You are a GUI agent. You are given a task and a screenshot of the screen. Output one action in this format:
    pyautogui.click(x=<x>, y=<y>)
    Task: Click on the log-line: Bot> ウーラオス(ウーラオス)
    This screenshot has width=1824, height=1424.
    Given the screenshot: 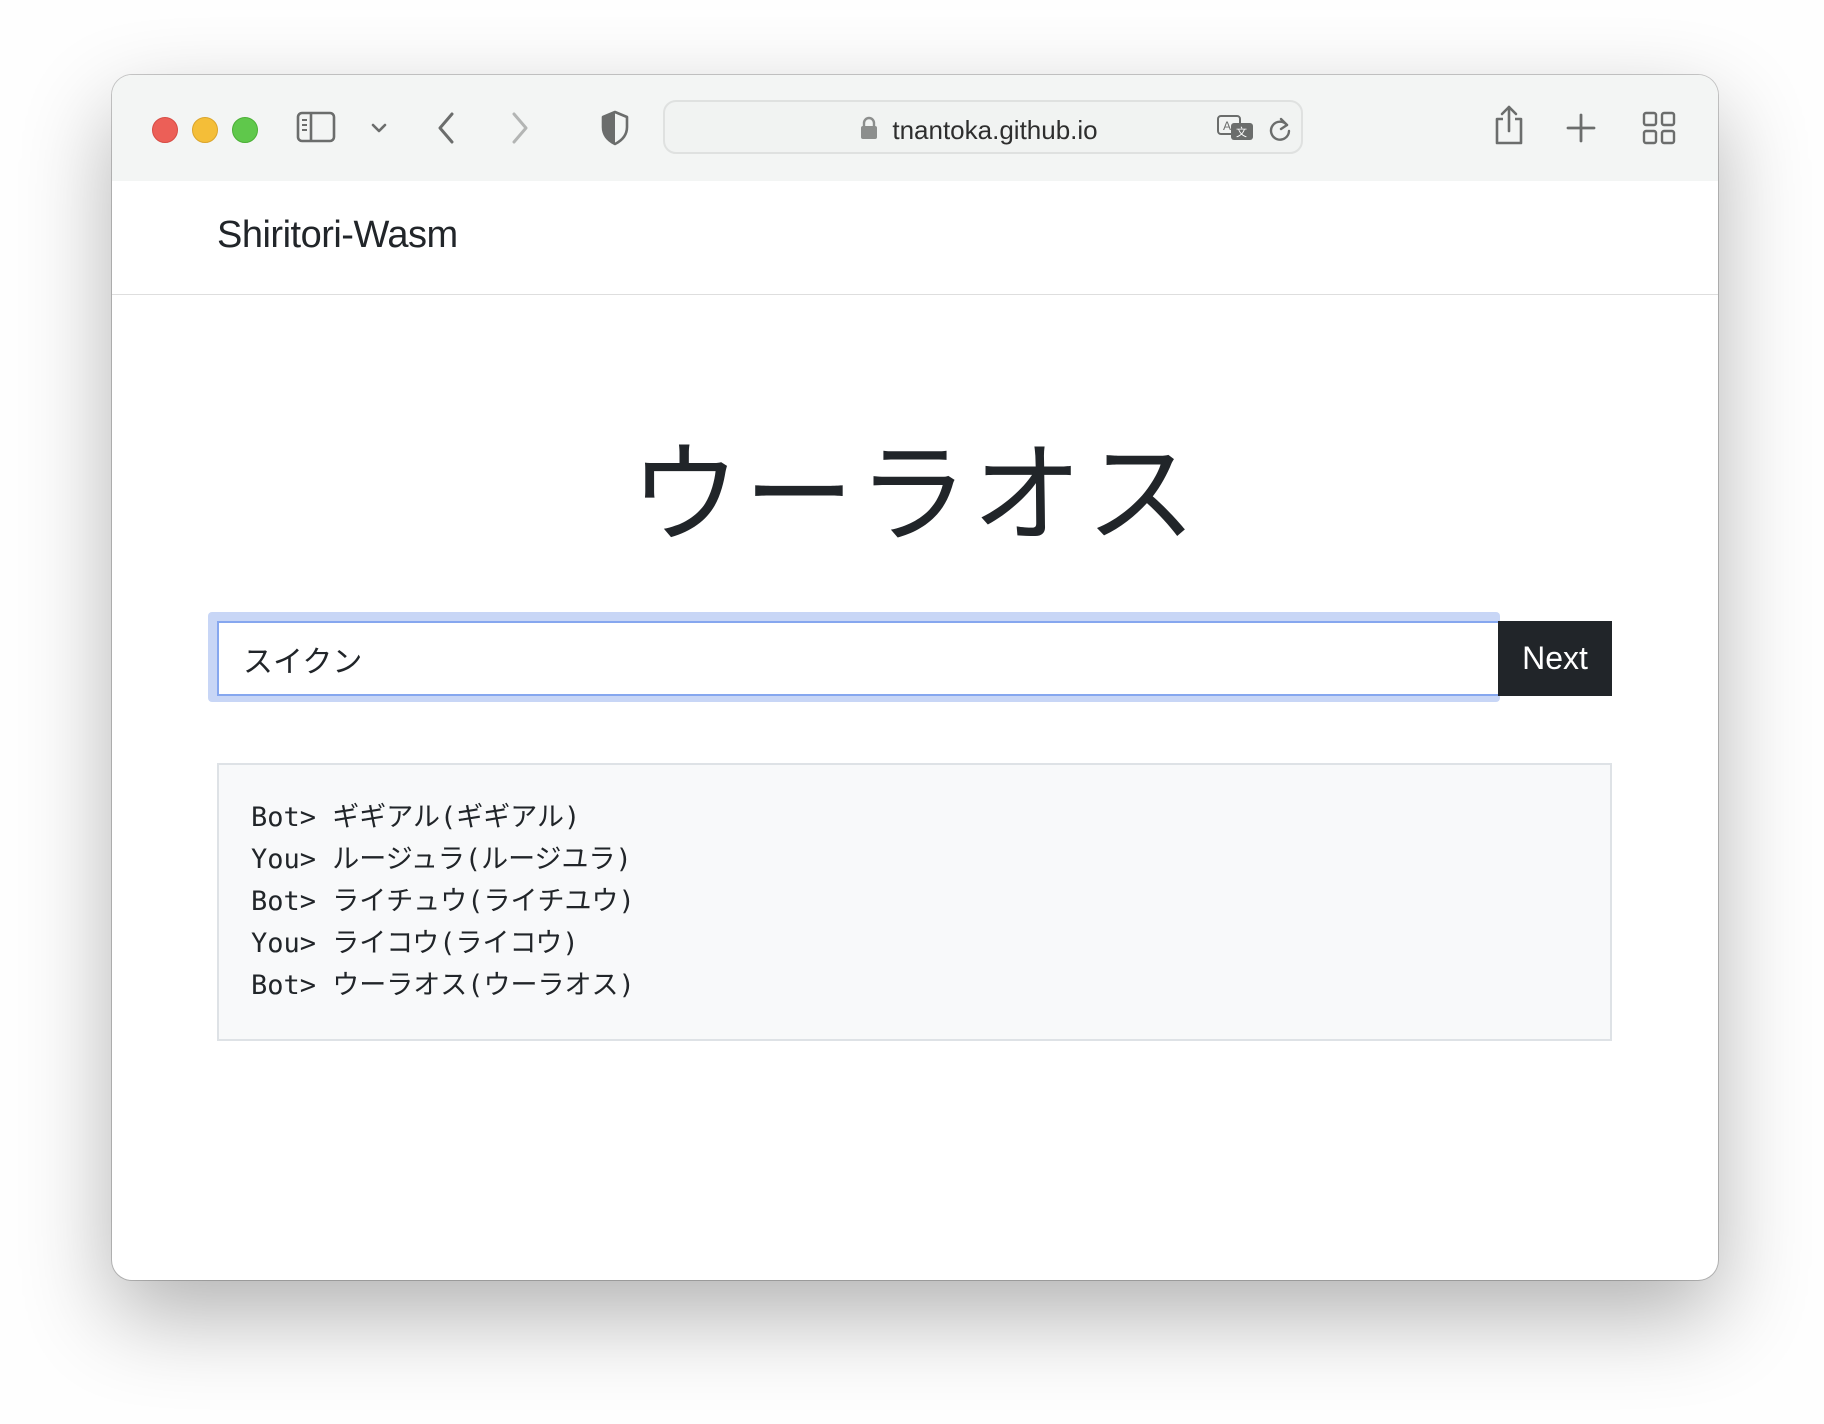 What is the action you would take?
    pyautogui.click(x=443, y=985)
    